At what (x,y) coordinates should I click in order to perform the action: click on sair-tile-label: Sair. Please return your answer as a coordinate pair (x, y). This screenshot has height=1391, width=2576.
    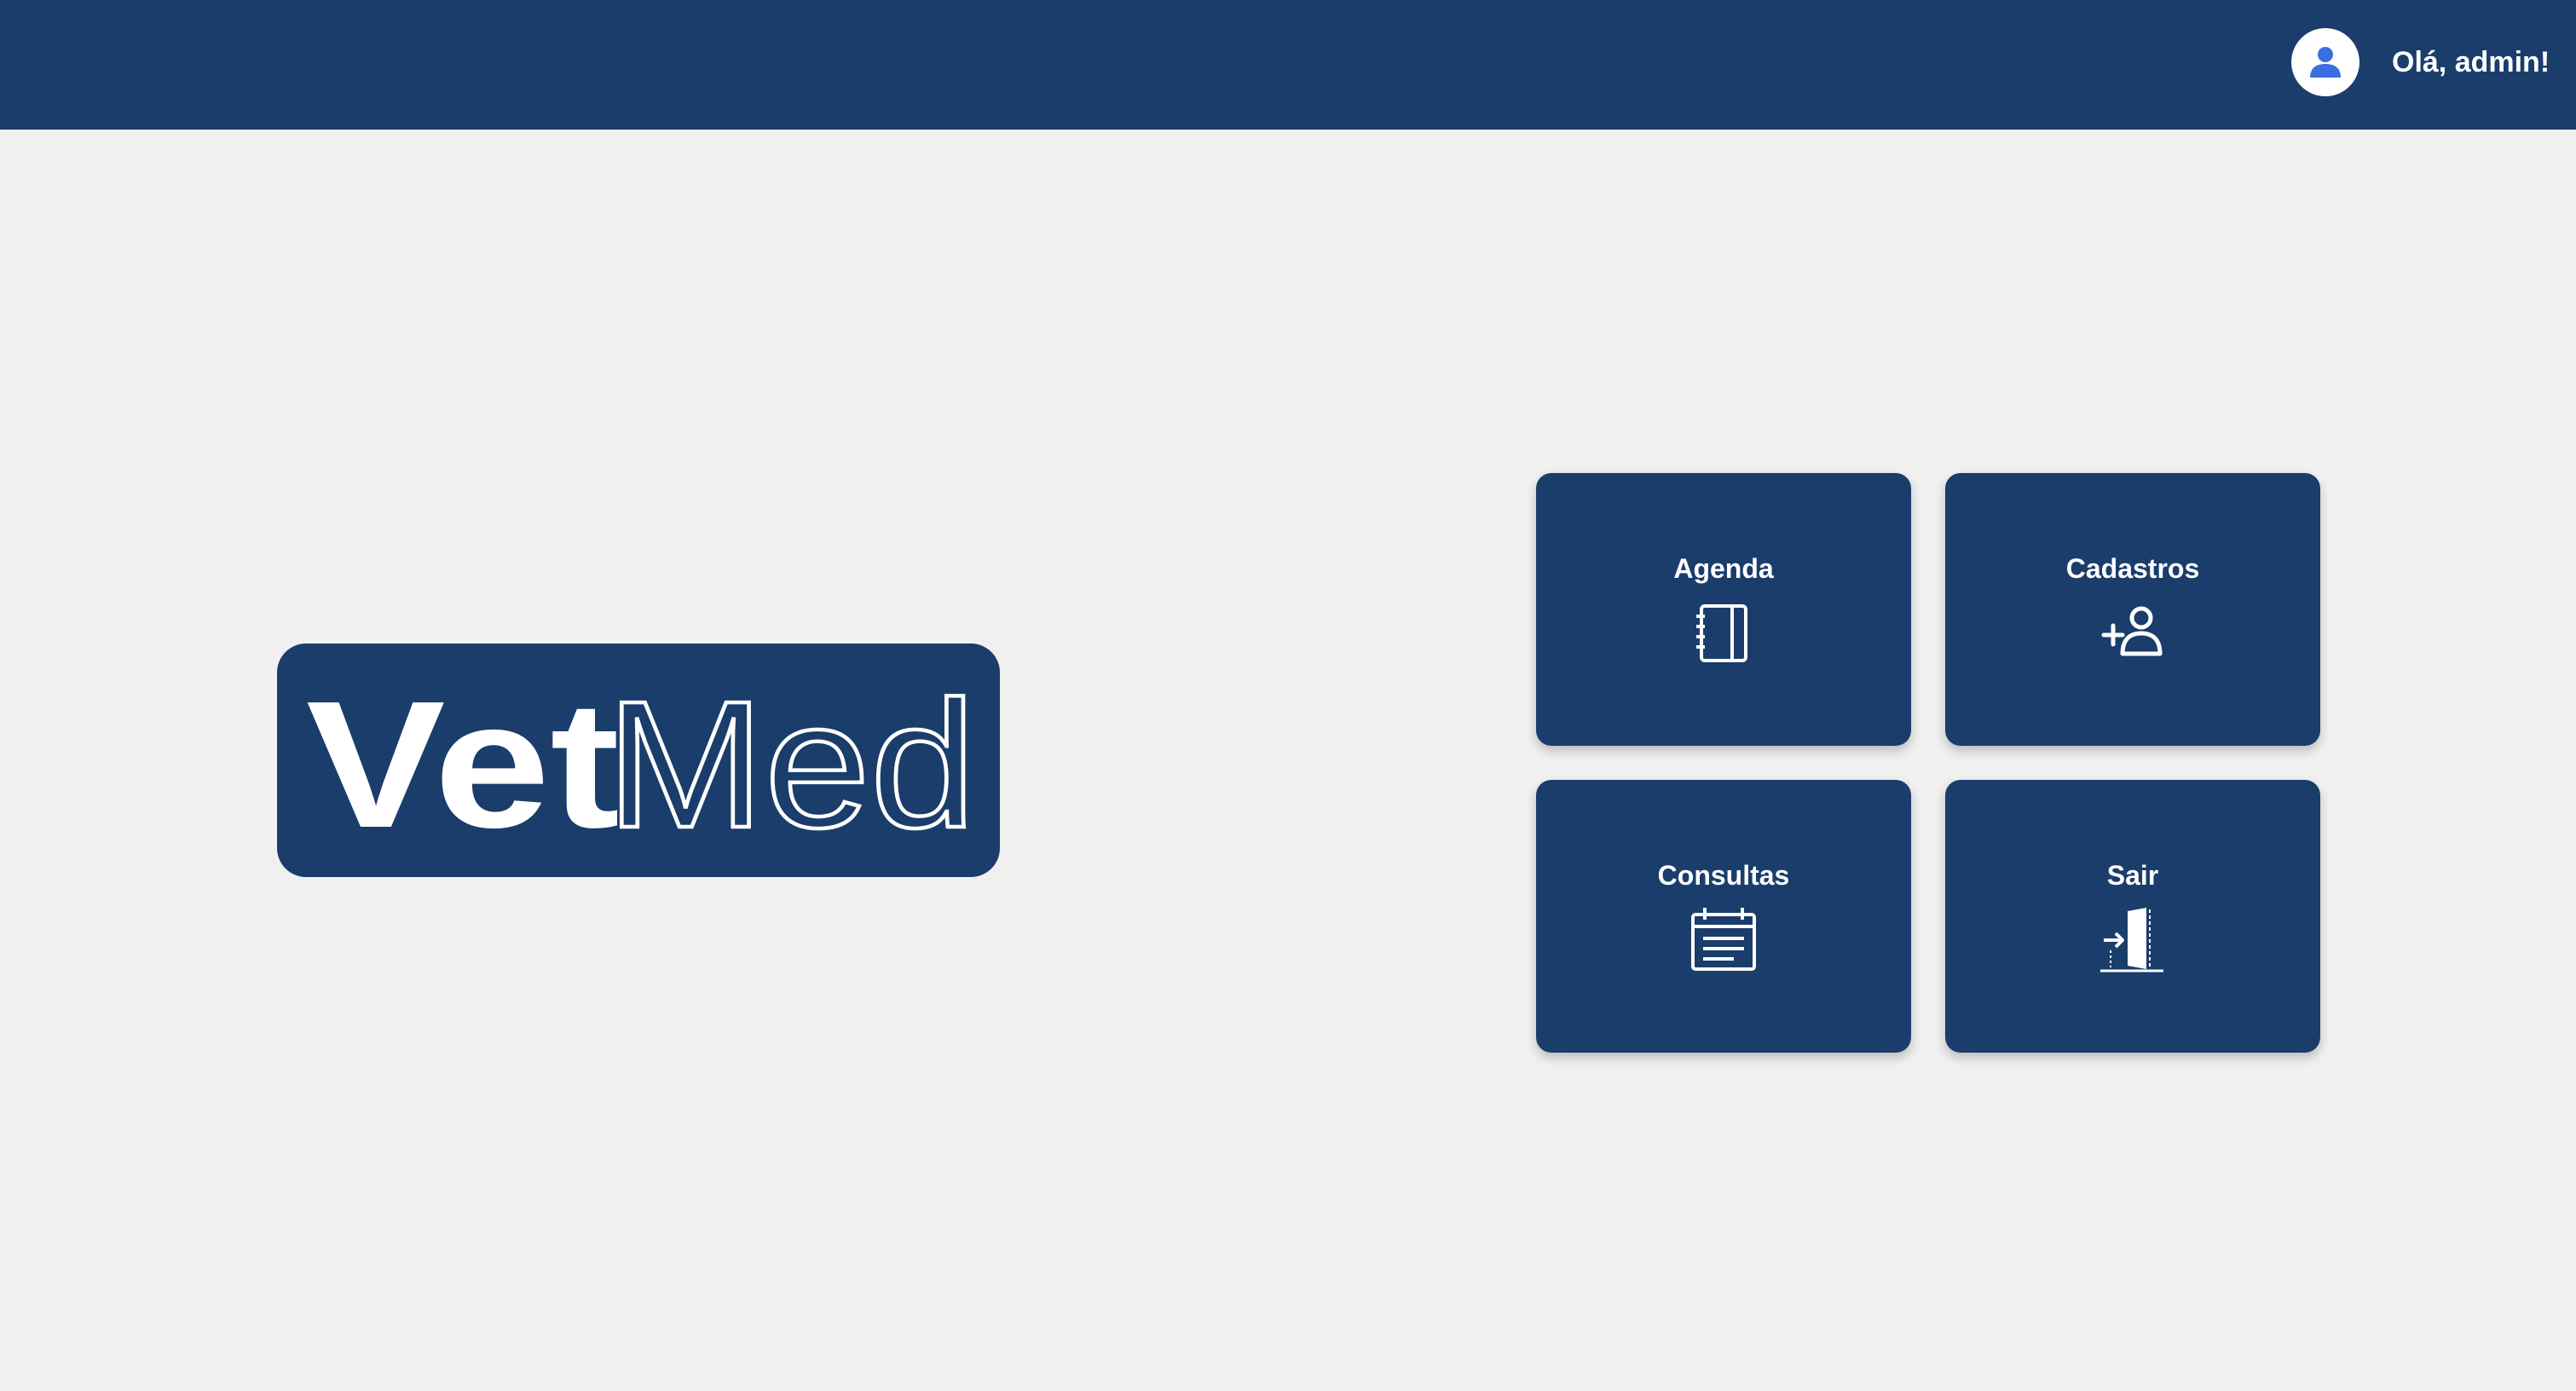
    Looking at the image, I should click on (2132, 875).